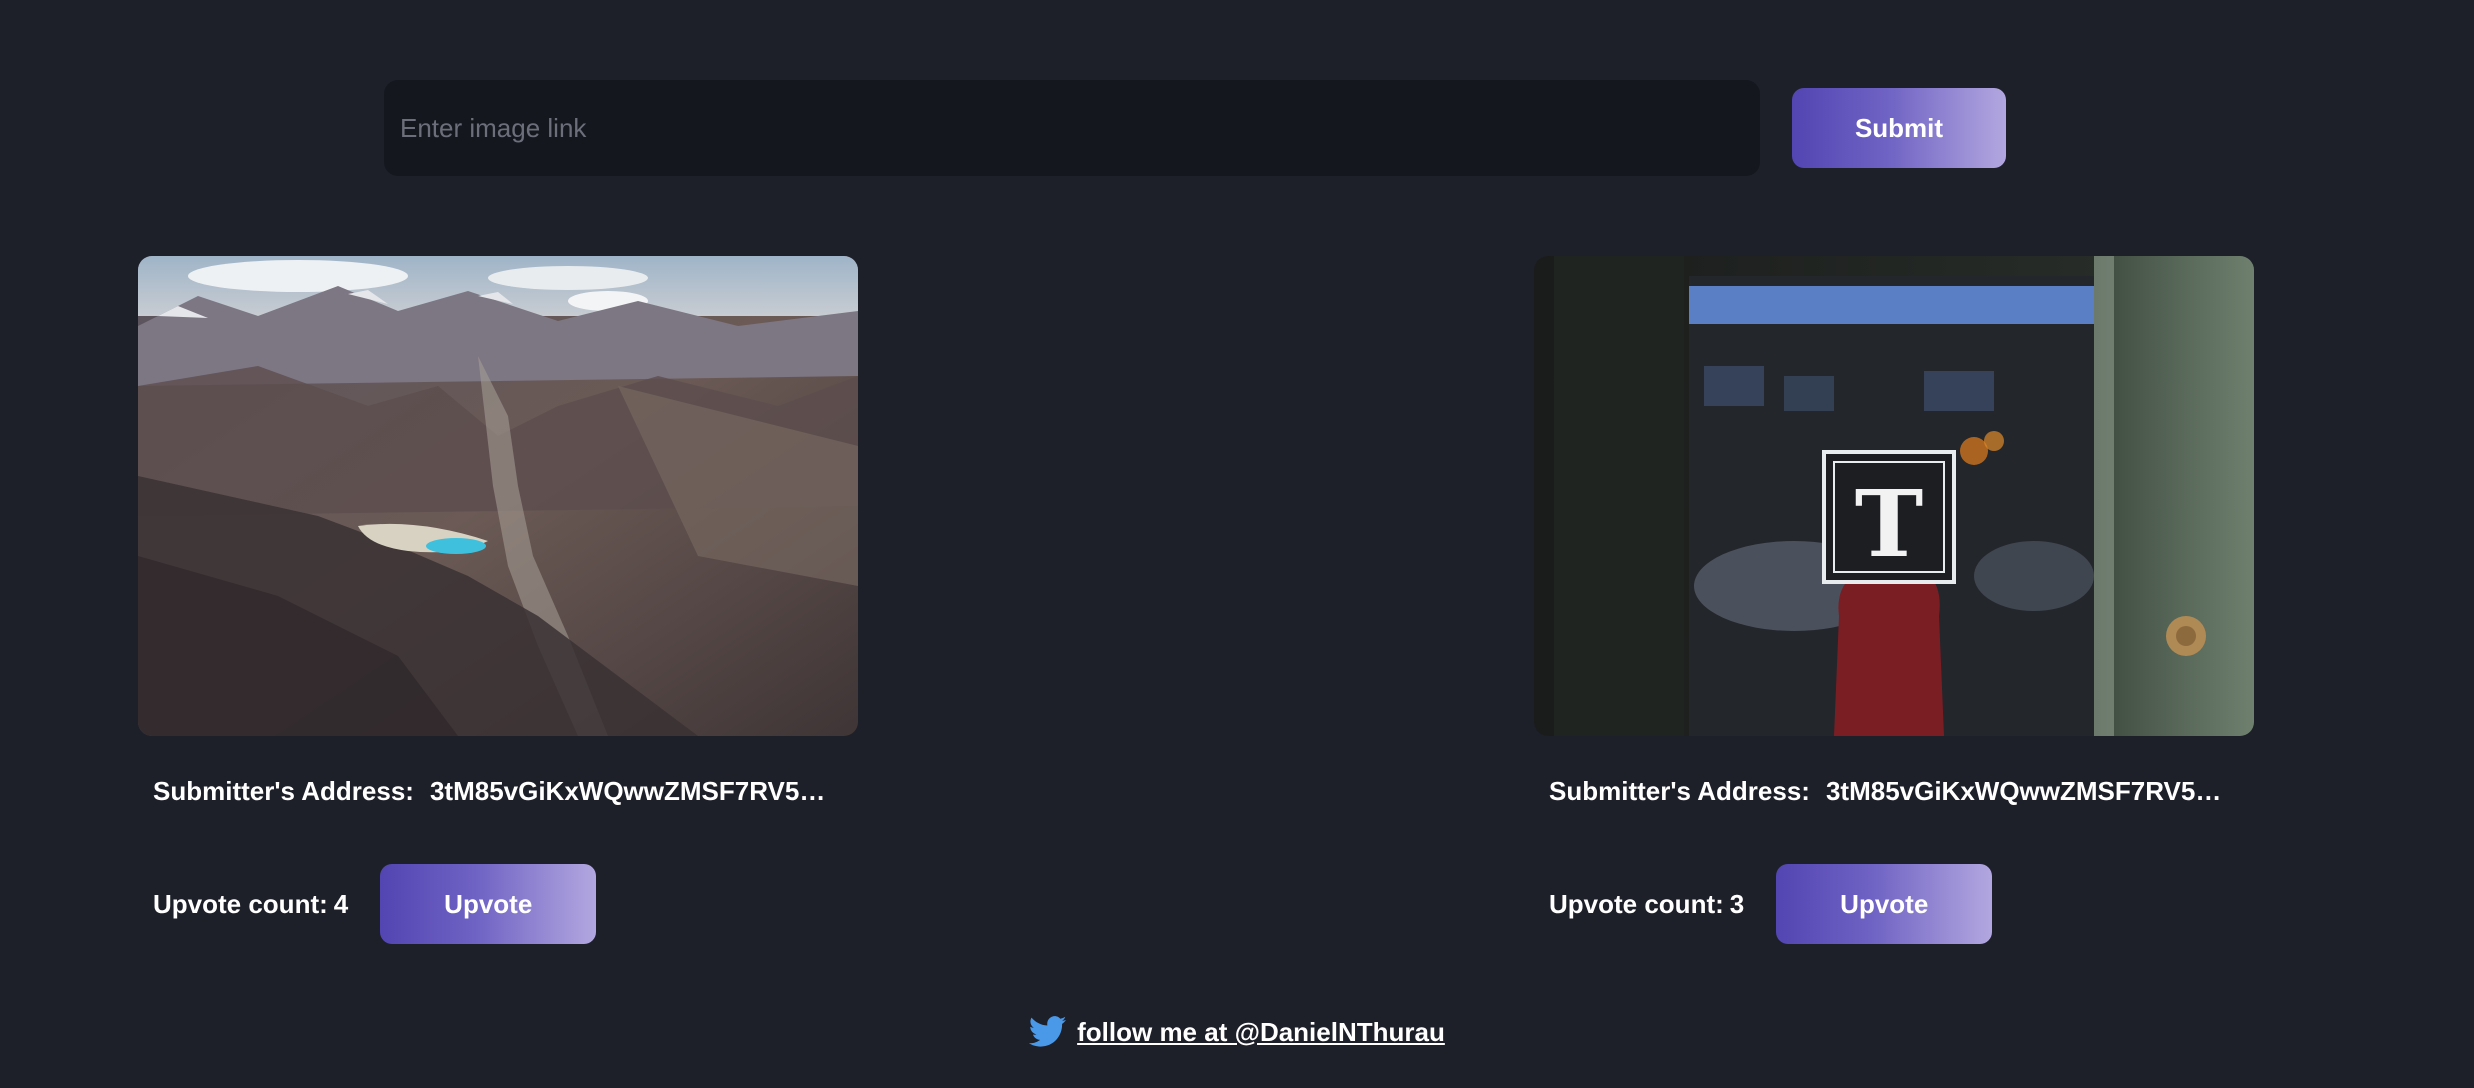  What do you see at coordinates (1048, 1031) in the screenshot?
I see `twitter-bird-icon` at bounding box center [1048, 1031].